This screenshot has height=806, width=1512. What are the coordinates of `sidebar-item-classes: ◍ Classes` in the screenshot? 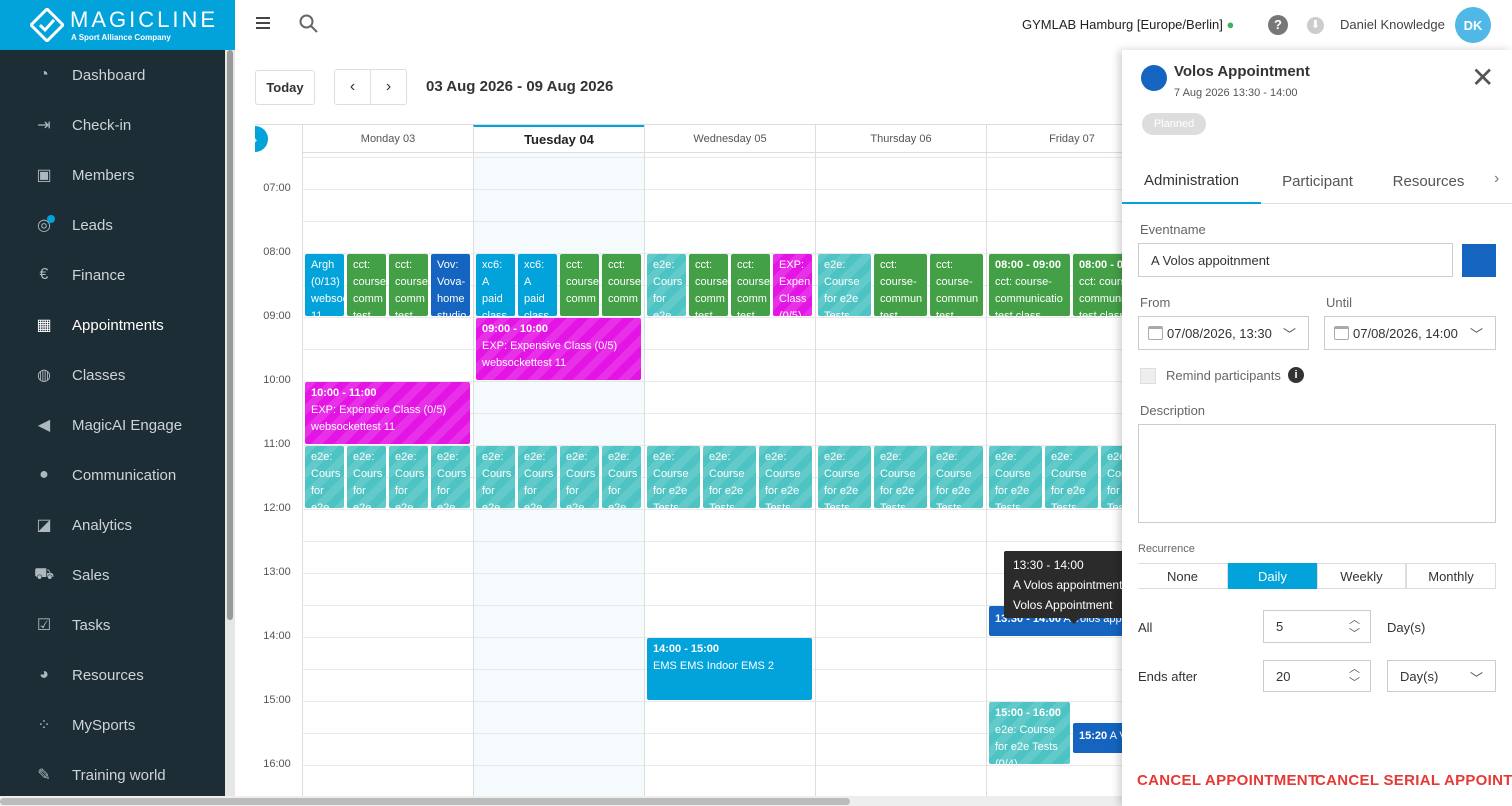 It's located at (117, 375).